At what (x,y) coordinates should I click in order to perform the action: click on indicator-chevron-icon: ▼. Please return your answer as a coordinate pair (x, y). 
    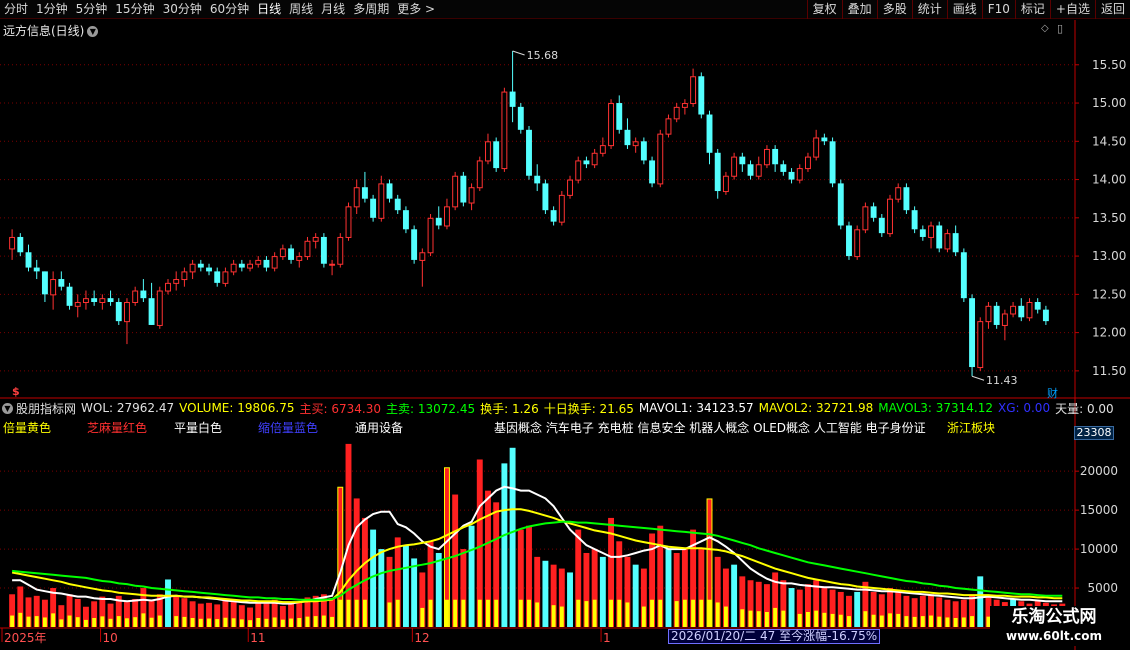
    Looking at the image, I should click on (7, 408).